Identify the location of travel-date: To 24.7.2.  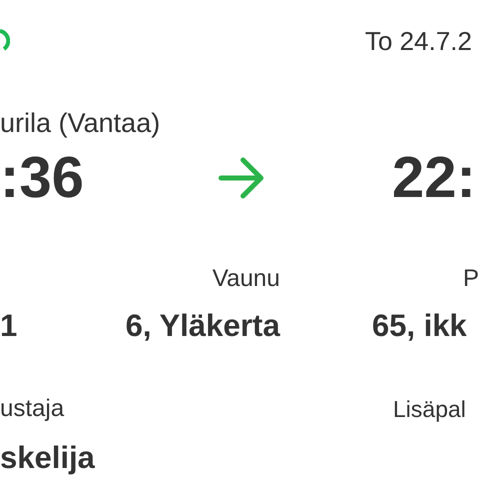
(418, 41).